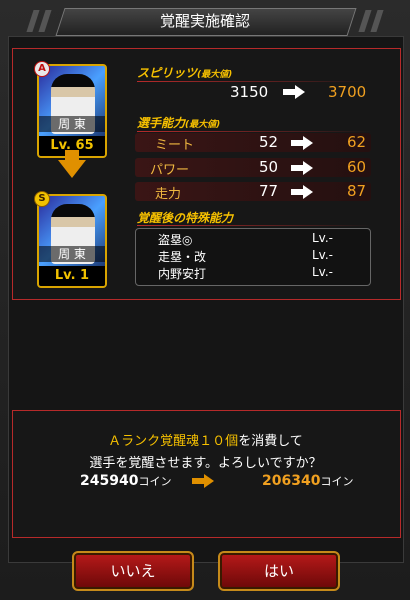 This screenshot has width=410, height=600. I want to click on stat-before: 52, so click(269, 142).